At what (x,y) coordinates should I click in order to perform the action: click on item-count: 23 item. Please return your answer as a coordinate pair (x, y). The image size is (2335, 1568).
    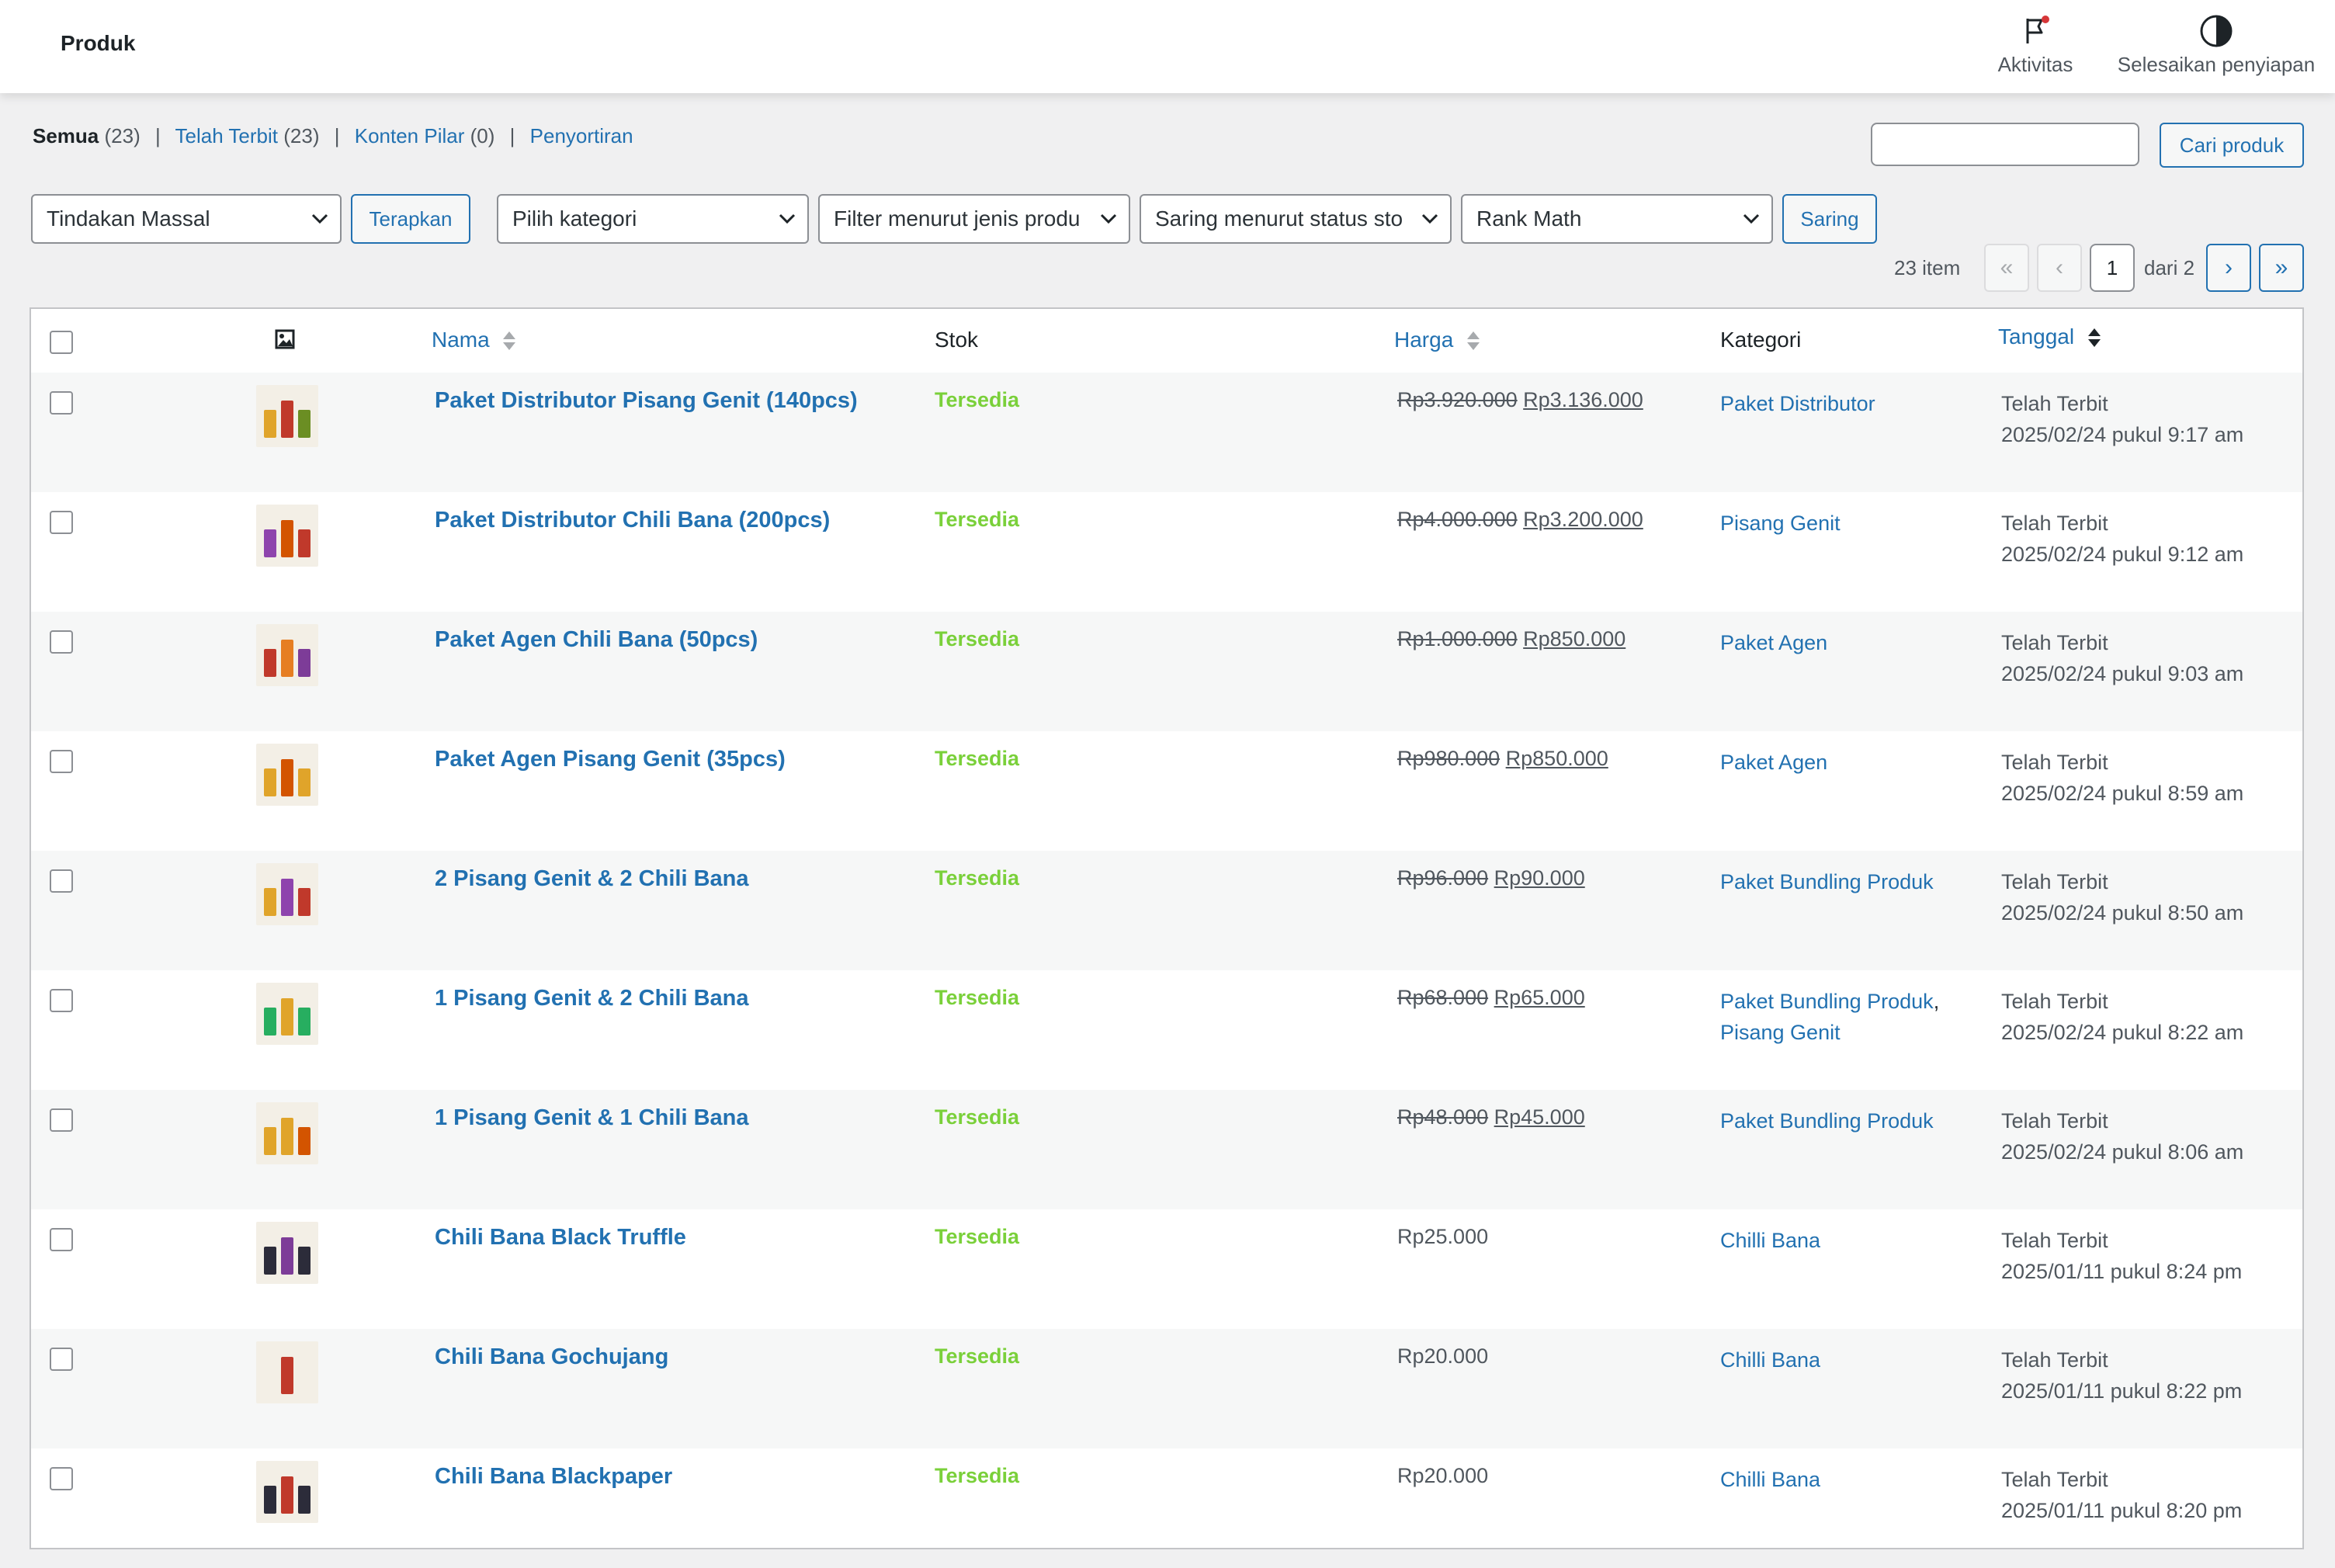
    Looking at the image, I should click on (1927, 267).